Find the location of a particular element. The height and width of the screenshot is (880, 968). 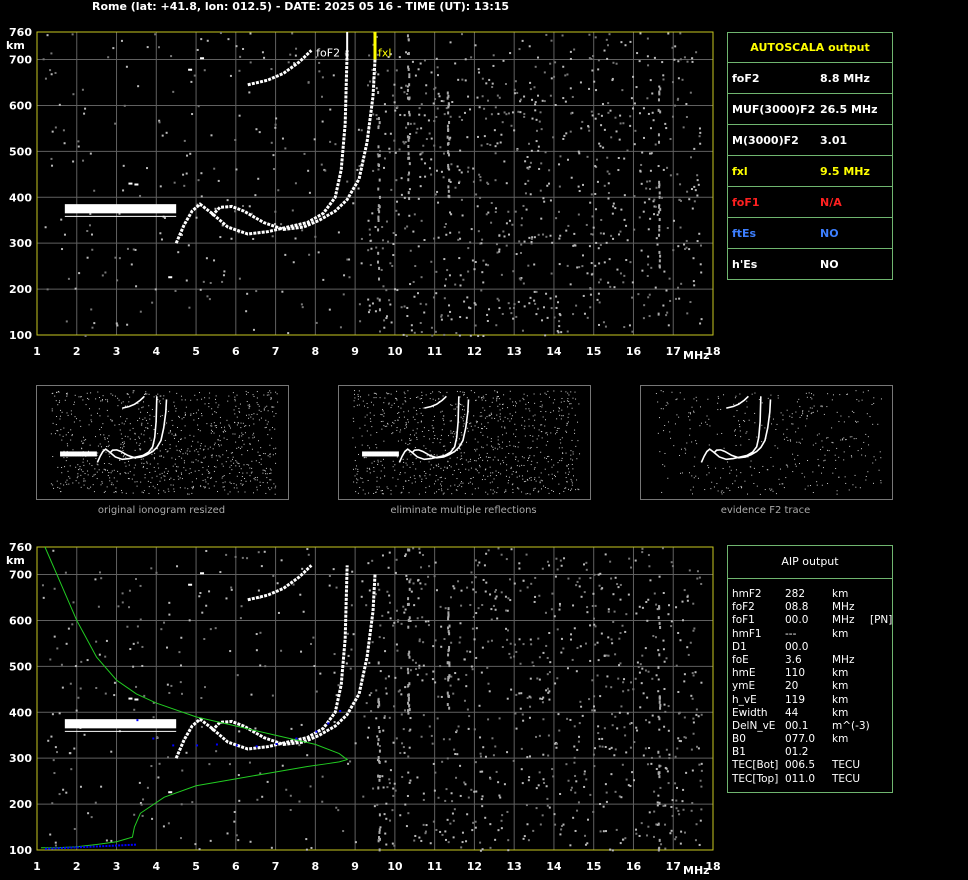

y-axis-unit: km is located at coordinates (15, 45).